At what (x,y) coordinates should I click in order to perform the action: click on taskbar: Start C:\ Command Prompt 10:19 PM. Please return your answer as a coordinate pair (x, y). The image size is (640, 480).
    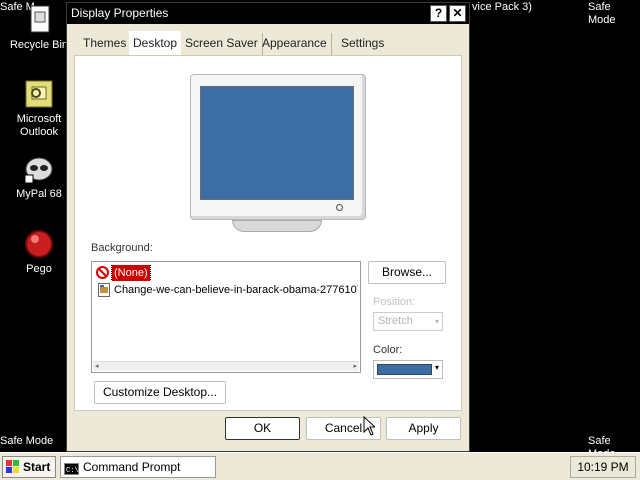
    Looking at the image, I should click on (320, 466).